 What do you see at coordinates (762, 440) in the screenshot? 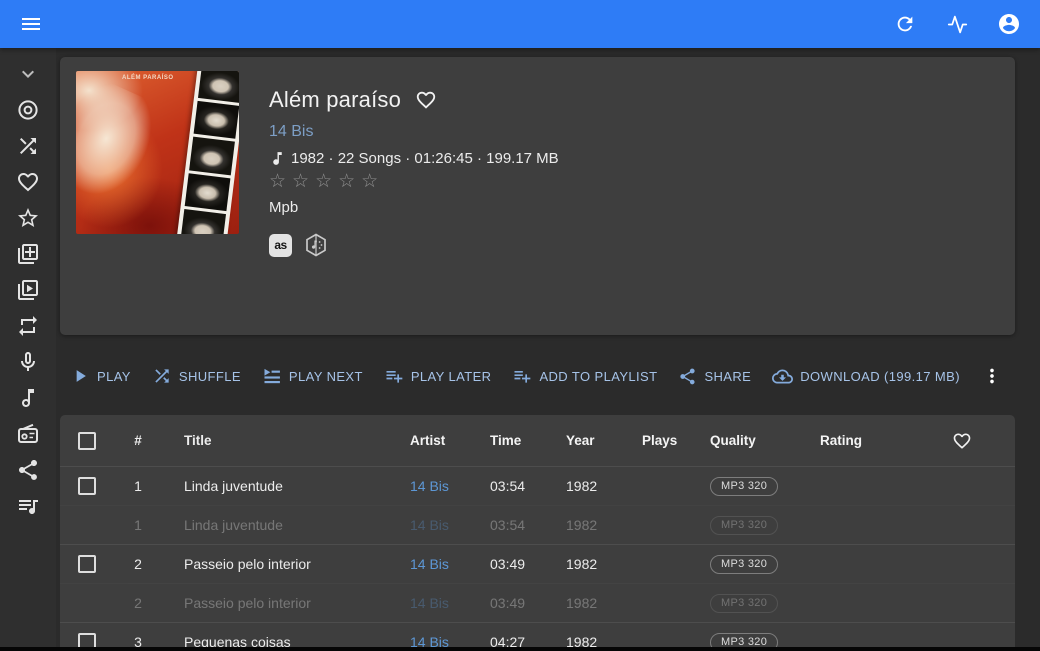
I see `column-header-quality: Quality` at bounding box center [762, 440].